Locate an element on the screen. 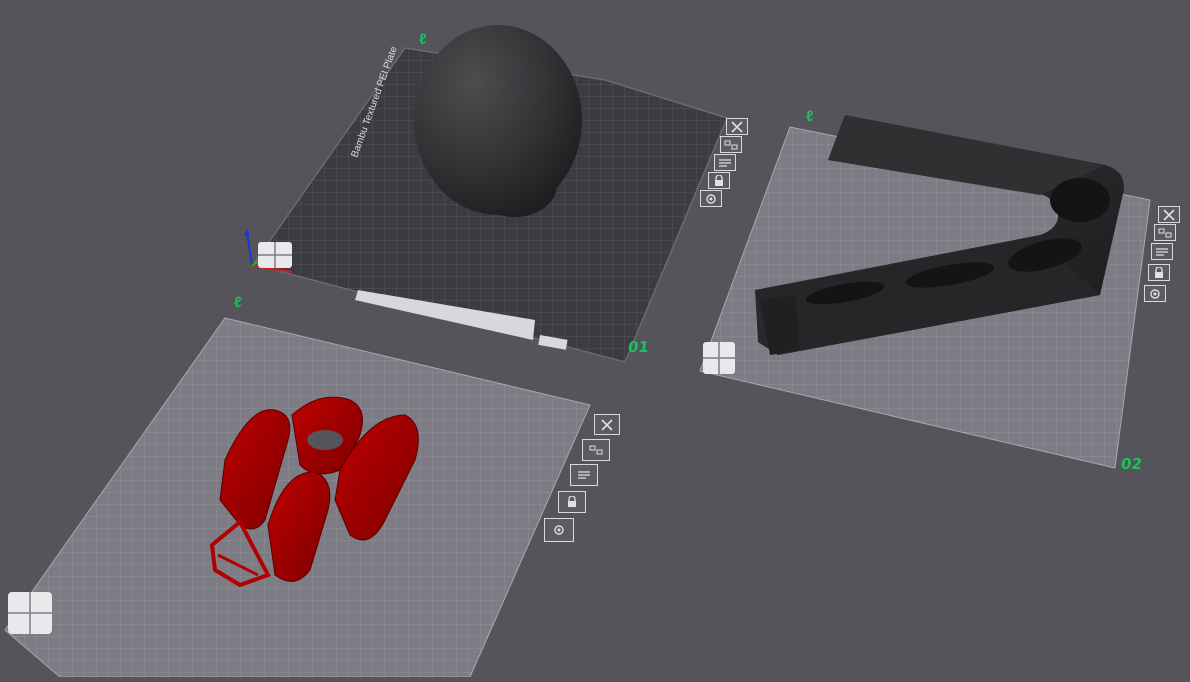  plate-03-edit-marker: ℓ is located at coordinates (237, 302).